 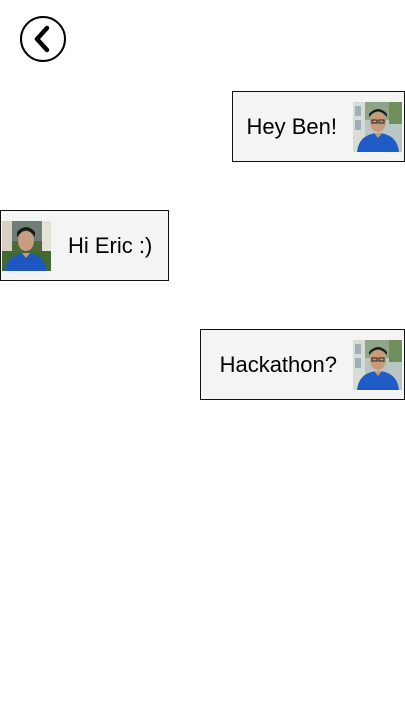 I want to click on message-text: Hey Ben!, so click(x=292, y=126).